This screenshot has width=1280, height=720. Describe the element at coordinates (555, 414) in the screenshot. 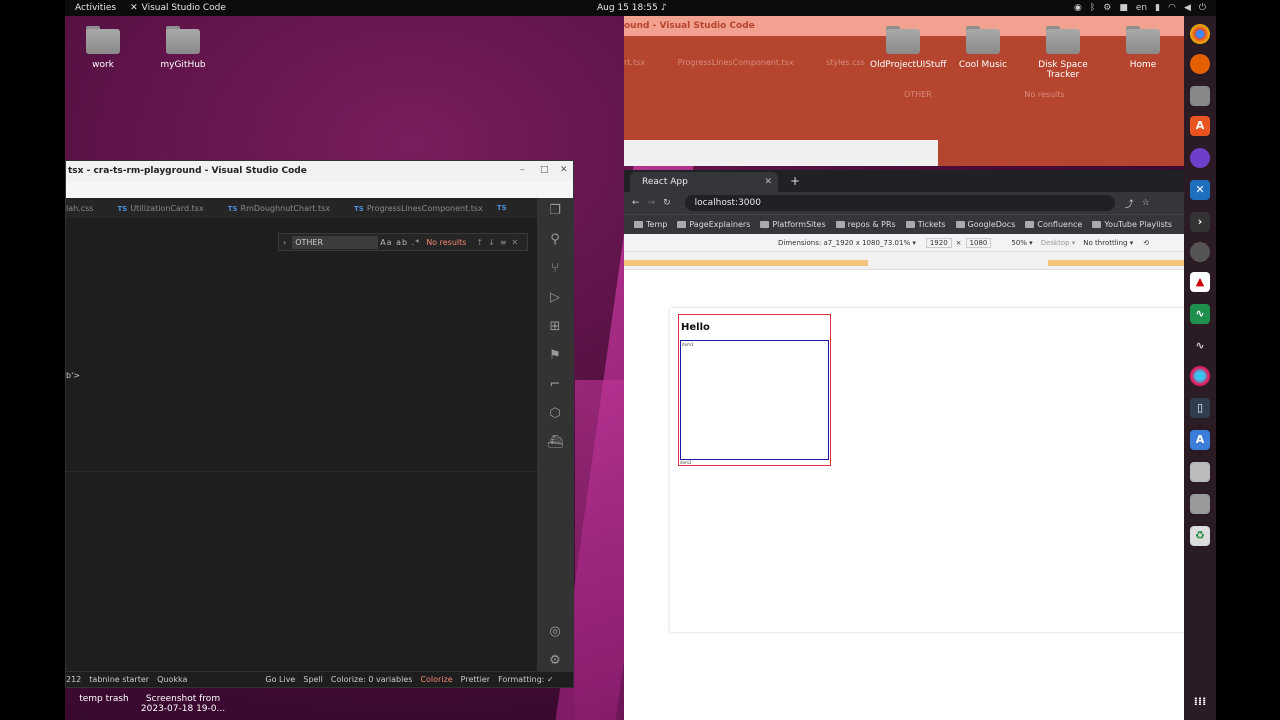

I see `hexagon-icon: ⬡` at that location.